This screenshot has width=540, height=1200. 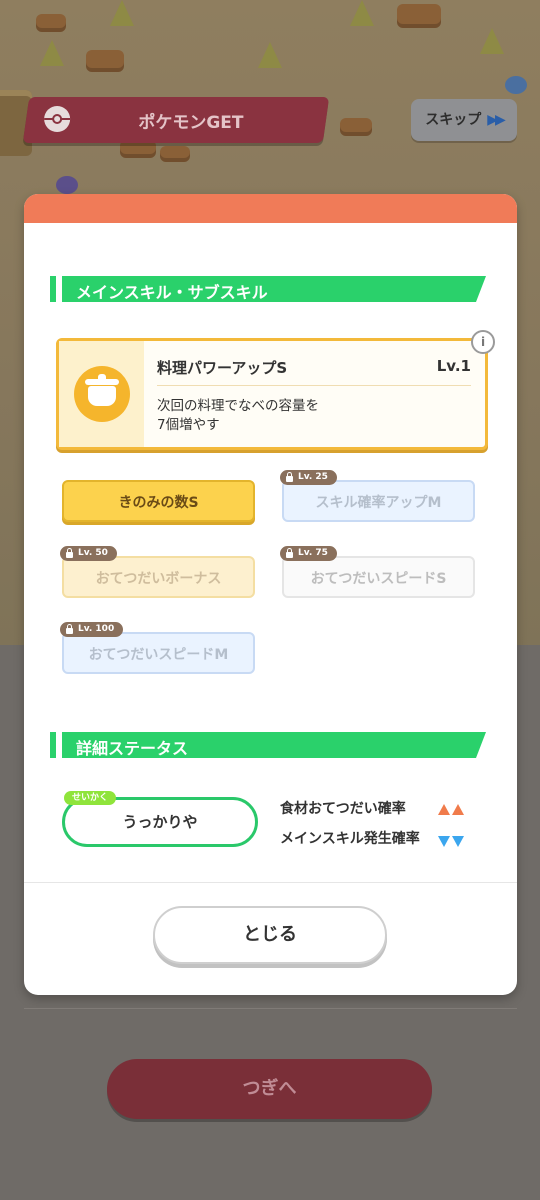 I want to click on lock-badge: Lv. 25, so click(x=308, y=477).